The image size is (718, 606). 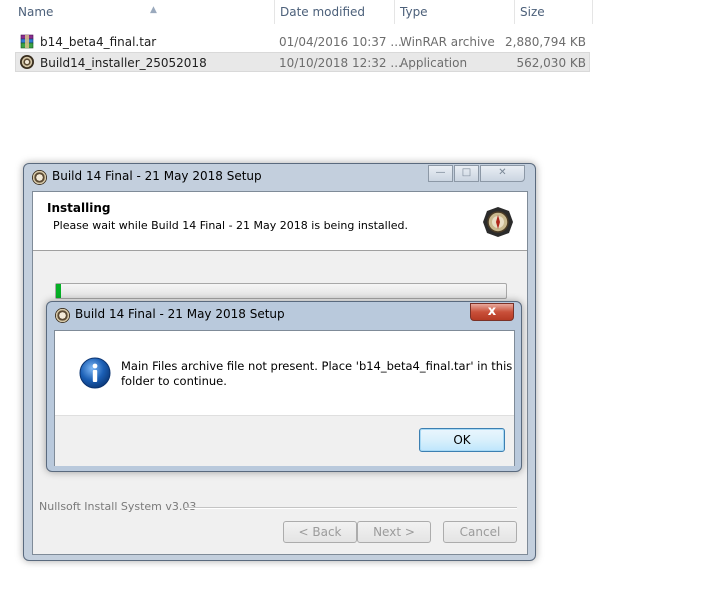 I want to click on column-name-label: Name, so click(x=36, y=12).